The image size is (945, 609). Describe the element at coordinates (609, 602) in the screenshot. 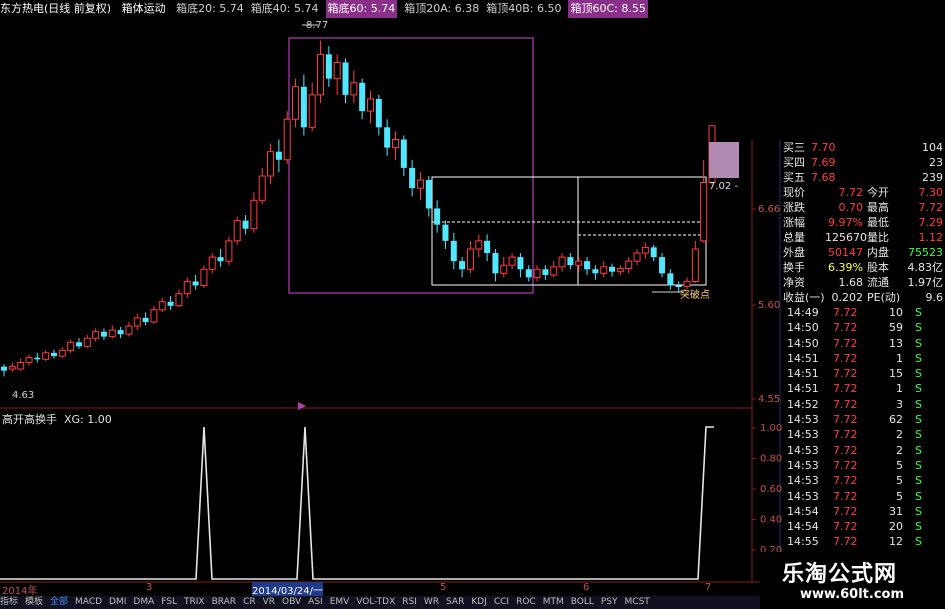

I see `indicator-tab: PSY` at that location.